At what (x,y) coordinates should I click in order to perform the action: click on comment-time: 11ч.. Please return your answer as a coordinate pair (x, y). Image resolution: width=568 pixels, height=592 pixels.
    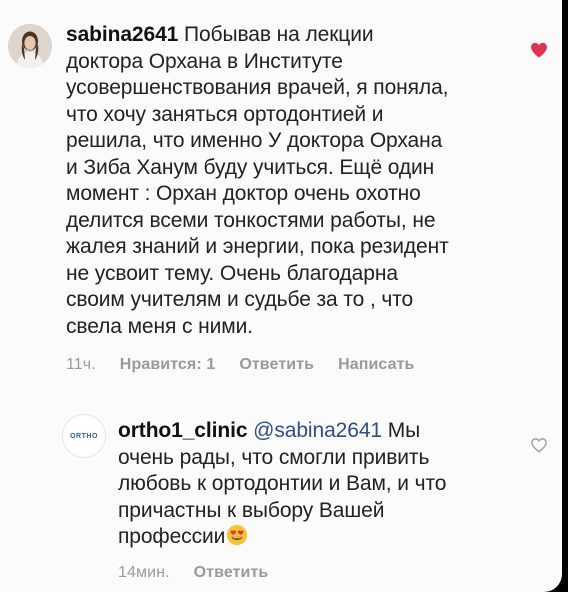
    Looking at the image, I should click on (81, 364).